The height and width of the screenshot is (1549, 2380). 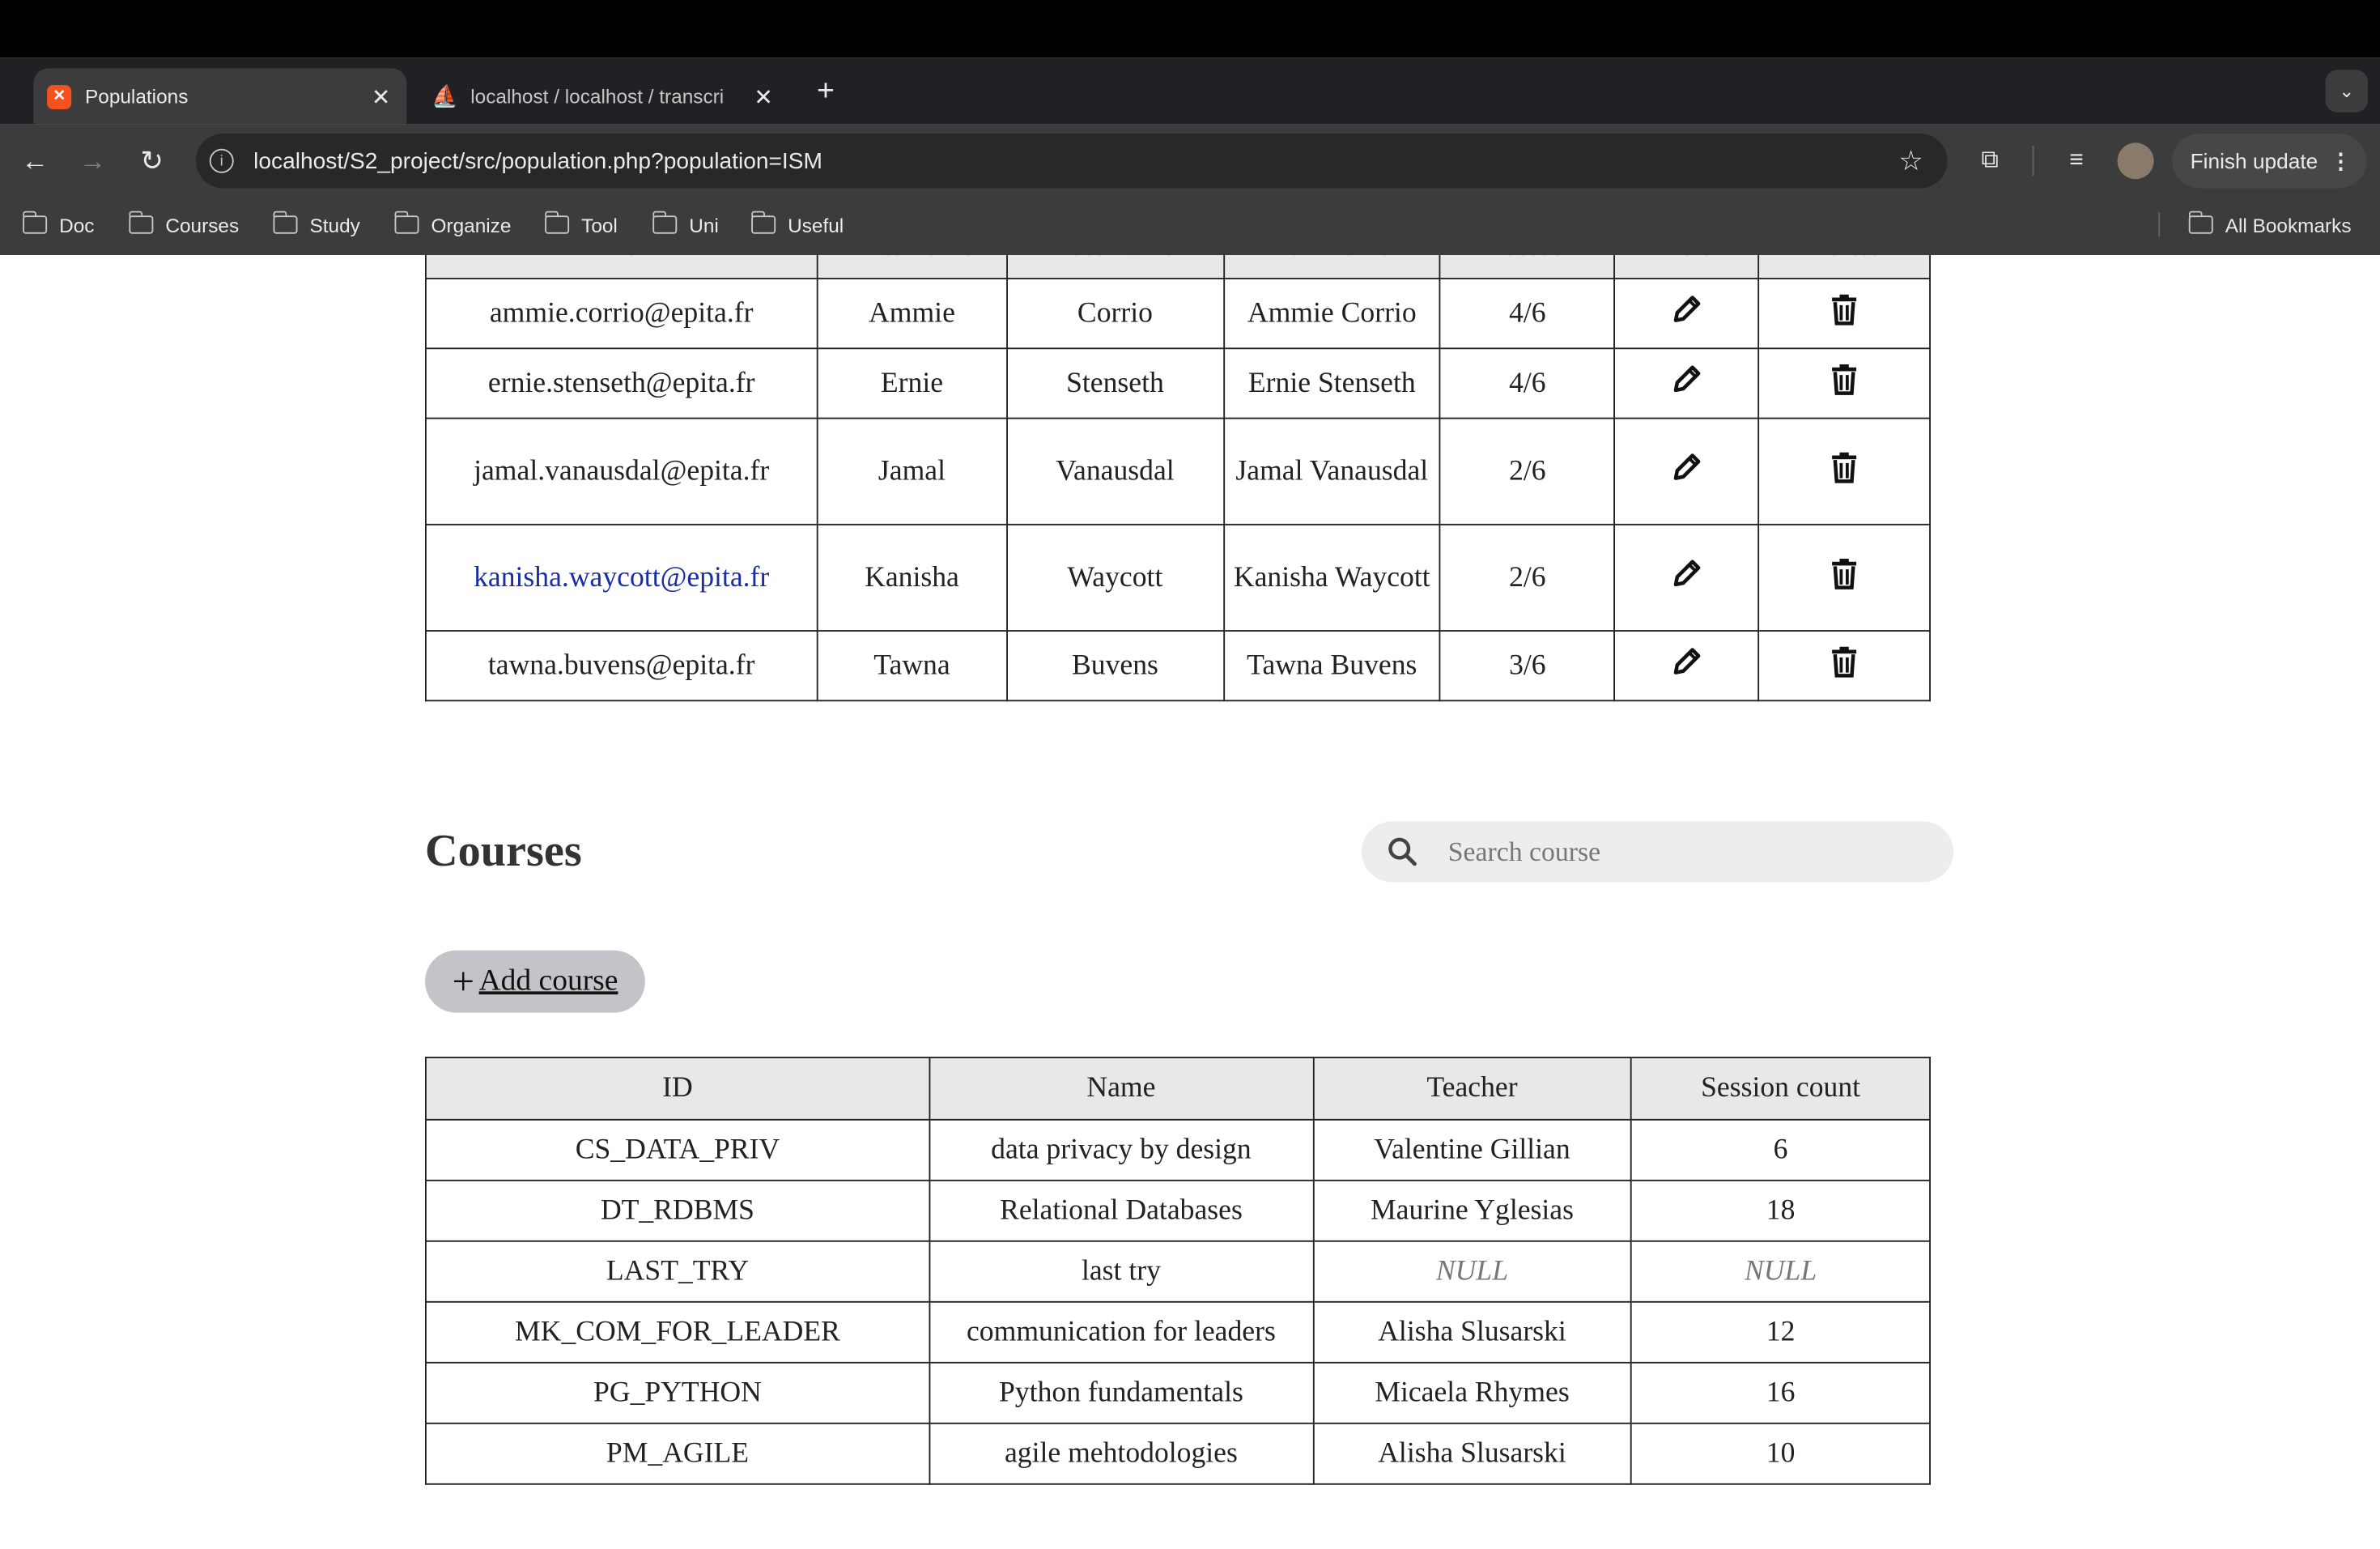 I want to click on course-session-count: 12, so click(x=1780, y=1332).